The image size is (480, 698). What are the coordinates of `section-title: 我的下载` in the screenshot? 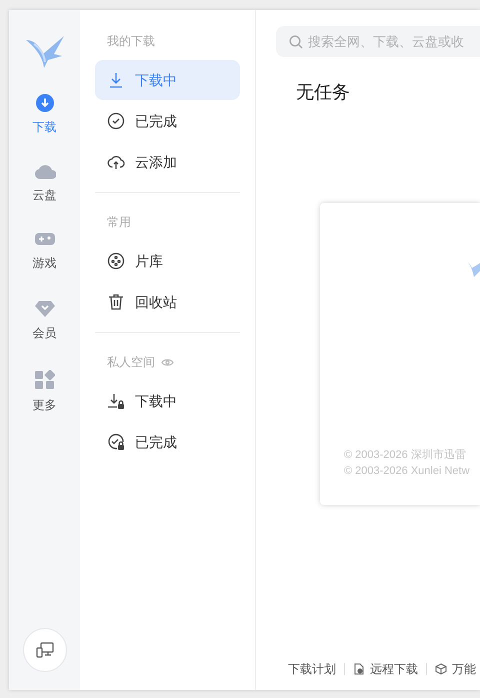 It's located at (131, 41).